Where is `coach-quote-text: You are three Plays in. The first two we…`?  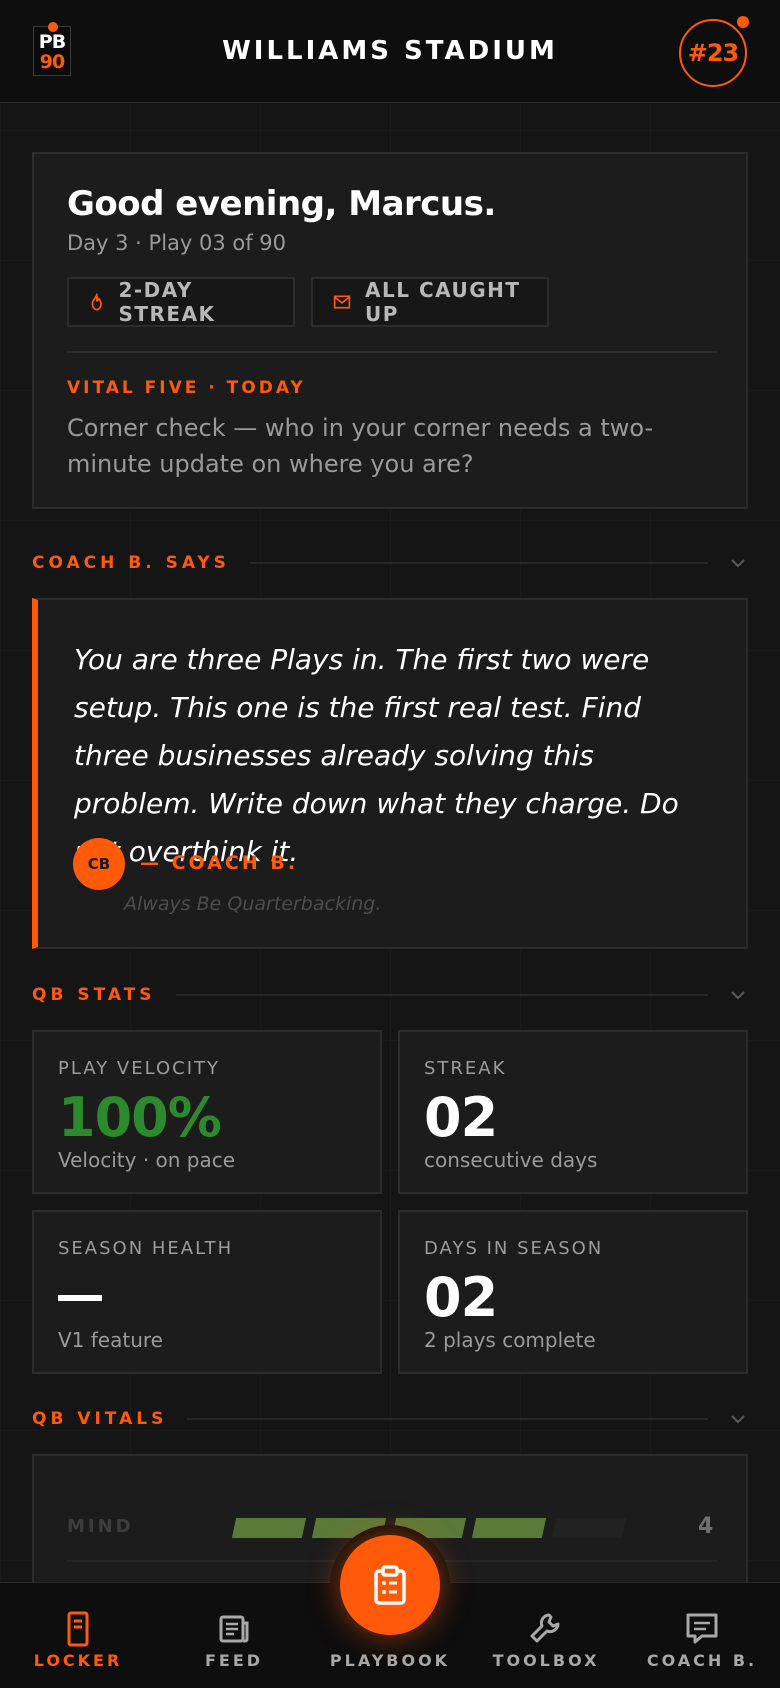
coach-quote-text: You are three Plays in. The first two we… is located at coordinates (376, 755).